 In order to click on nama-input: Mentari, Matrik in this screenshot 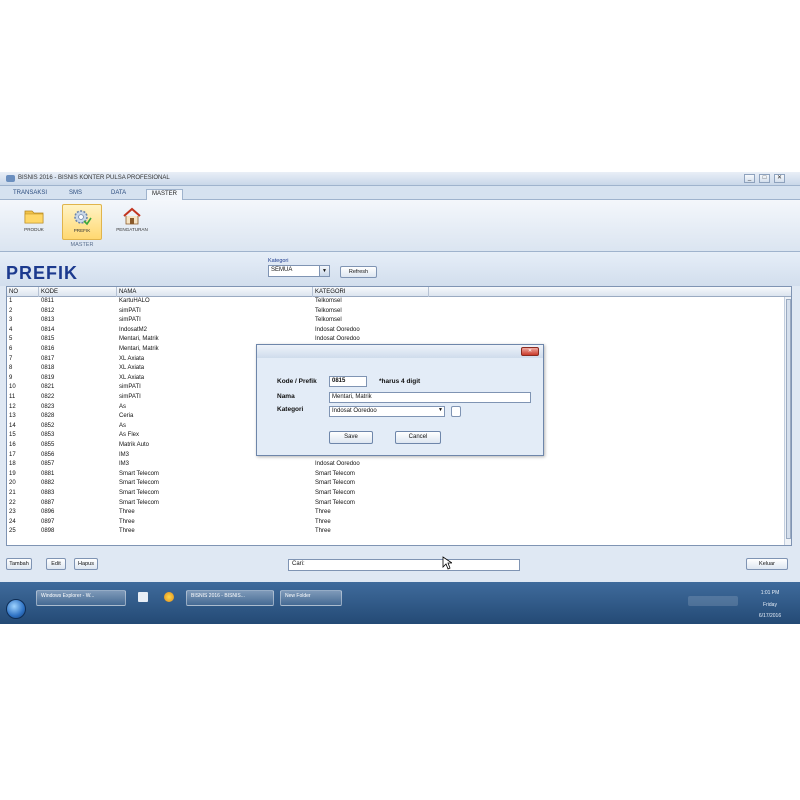, I will do `click(430, 397)`.